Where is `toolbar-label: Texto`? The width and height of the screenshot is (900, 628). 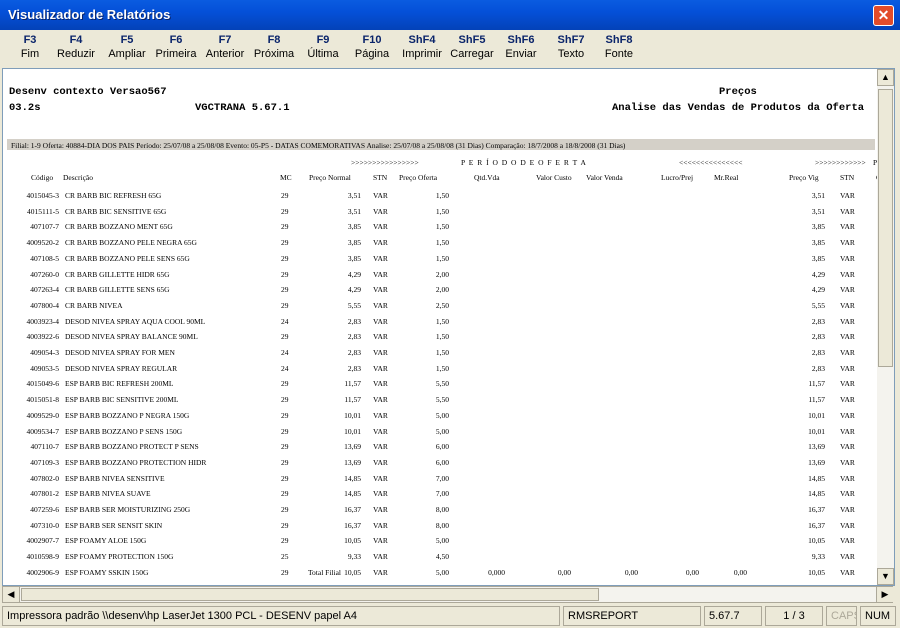 toolbar-label: Texto is located at coordinates (571, 54).